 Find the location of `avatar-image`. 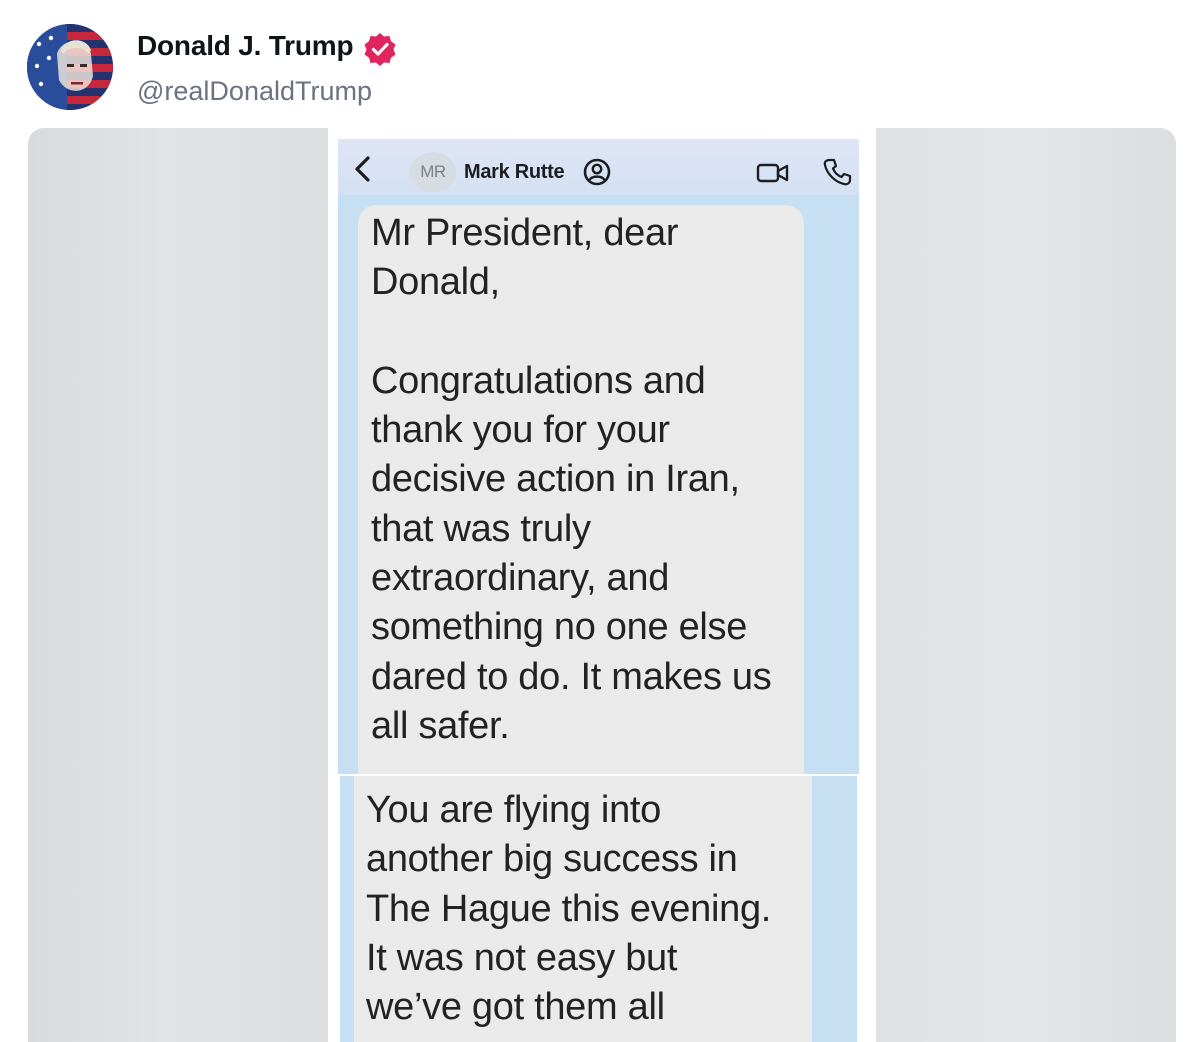

avatar-image is located at coordinates (70, 67).